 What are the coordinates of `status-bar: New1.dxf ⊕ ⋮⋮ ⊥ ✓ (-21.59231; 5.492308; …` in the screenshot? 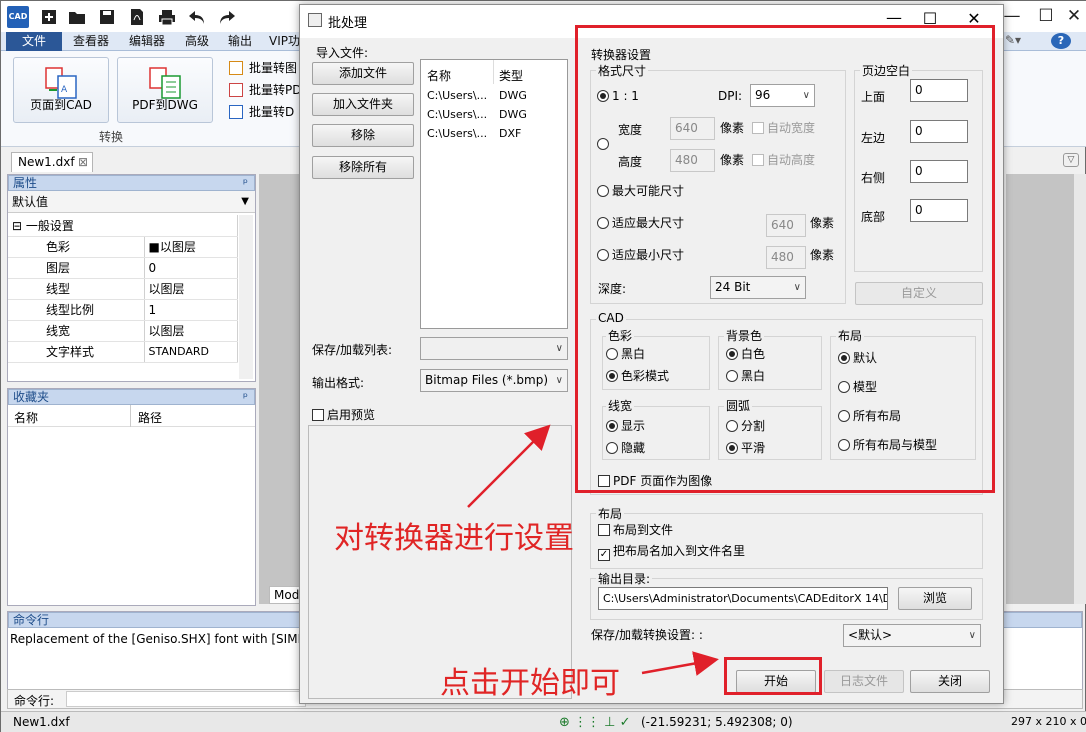 It's located at (543, 721).